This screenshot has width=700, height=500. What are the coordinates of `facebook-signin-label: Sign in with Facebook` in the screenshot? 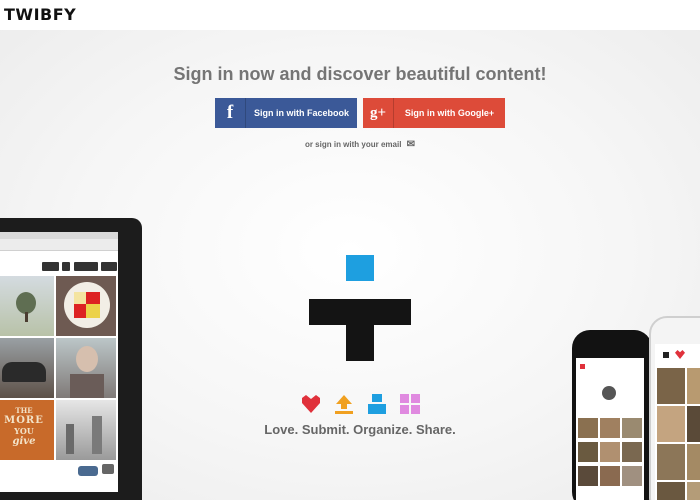 It's located at (301, 113).